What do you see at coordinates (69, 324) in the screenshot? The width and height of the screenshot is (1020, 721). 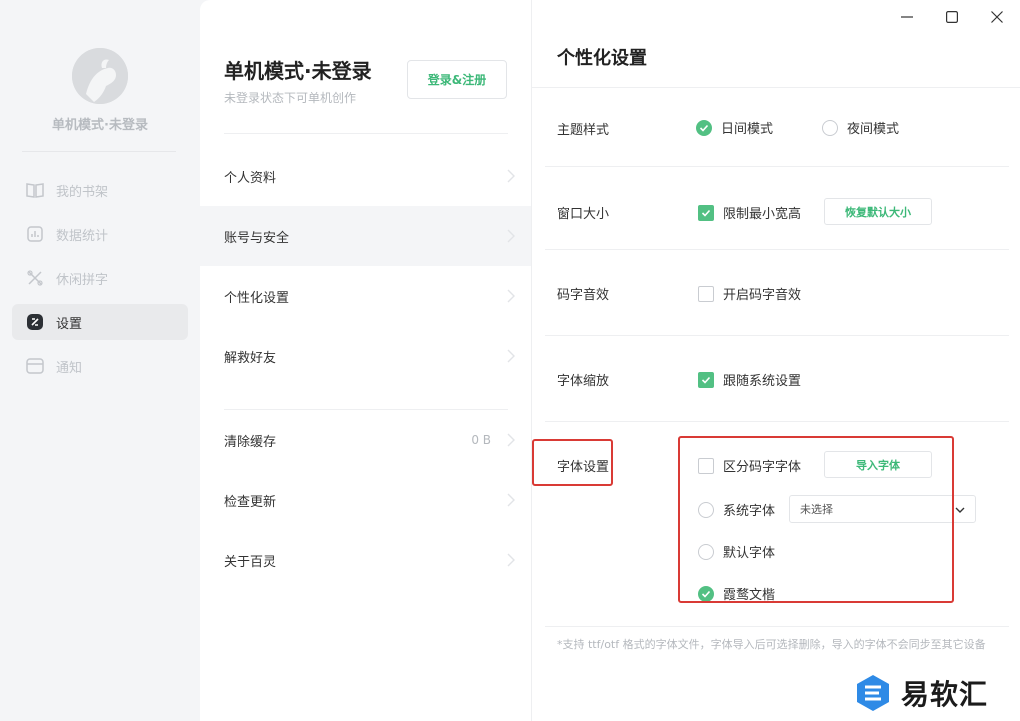 I see `sidebar-item-label: 设置` at bounding box center [69, 324].